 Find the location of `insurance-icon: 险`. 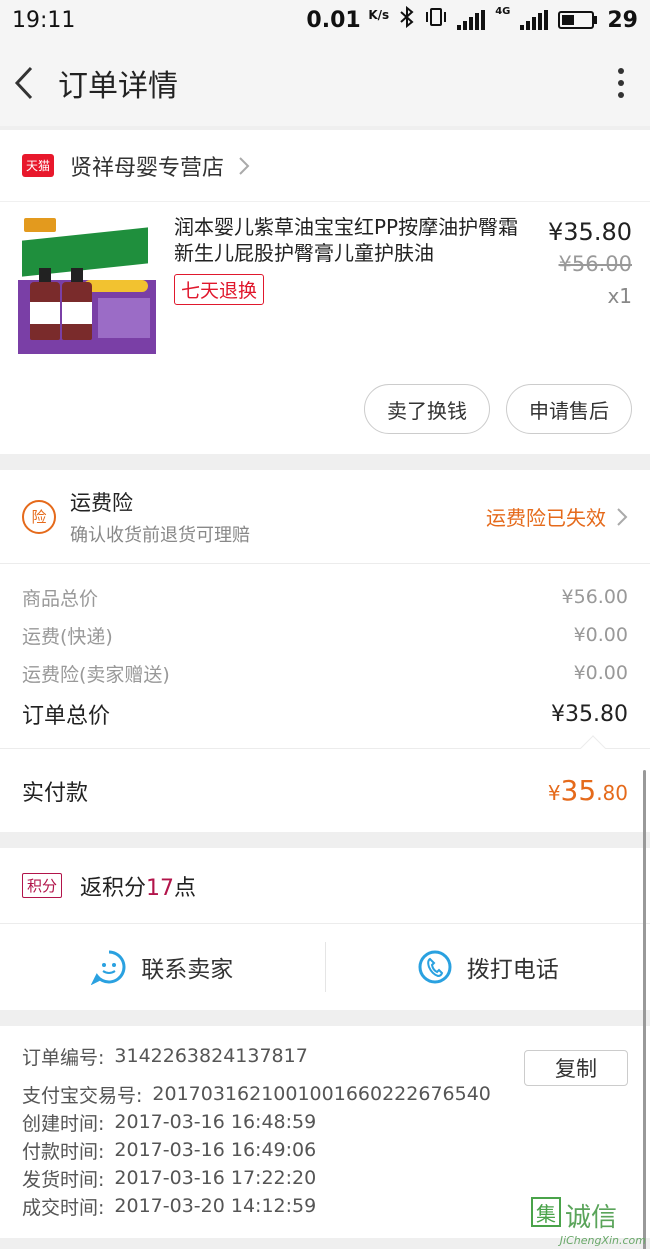

insurance-icon: 险 is located at coordinates (39, 516).